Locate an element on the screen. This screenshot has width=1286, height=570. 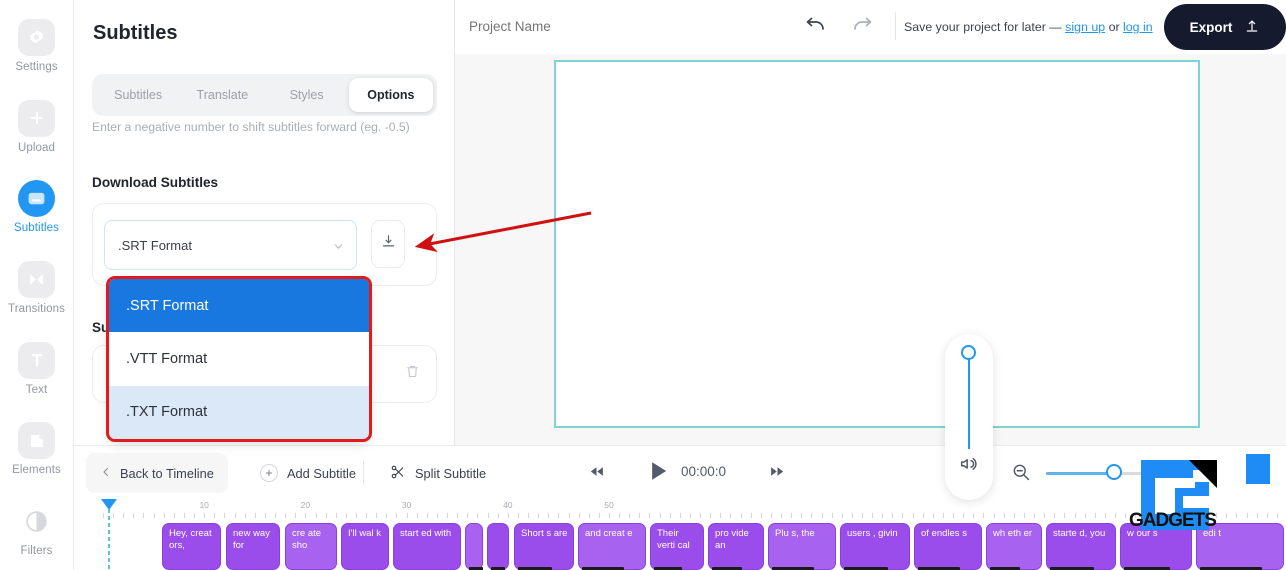
timeline-clip: Plu s, the is located at coordinates (802, 546).